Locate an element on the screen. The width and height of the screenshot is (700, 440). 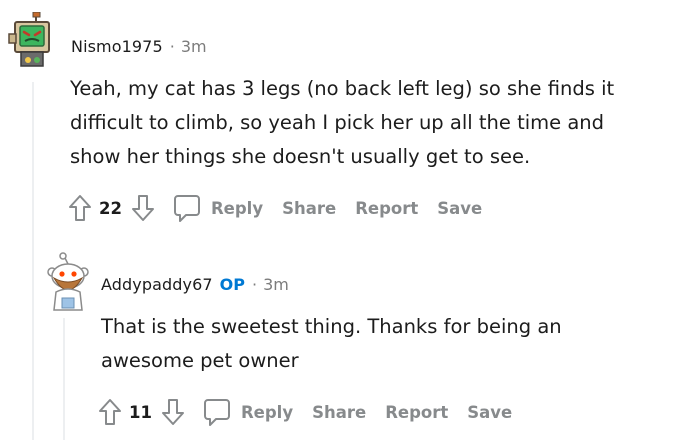
comment-meta: Addypaddy67 OP · 3m is located at coordinates (195, 284).